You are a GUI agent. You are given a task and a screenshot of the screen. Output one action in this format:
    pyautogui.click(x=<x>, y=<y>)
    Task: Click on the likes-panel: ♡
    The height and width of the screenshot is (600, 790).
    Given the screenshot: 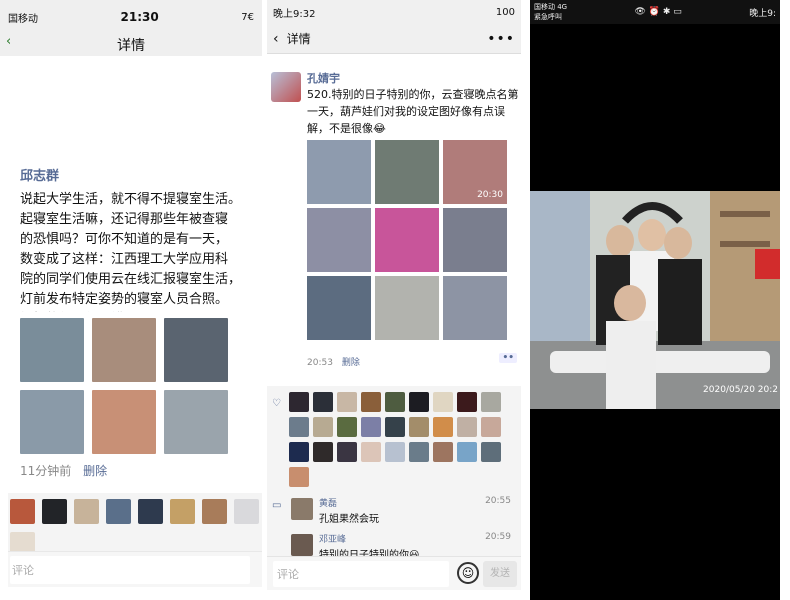 What is the action you would take?
    pyautogui.click(x=394, y=438)
    